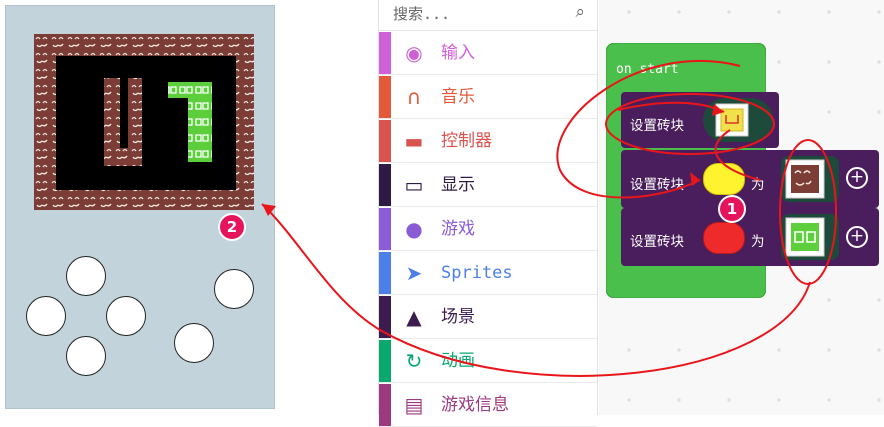 The height and width of the screenshot is (427, 884). What do you see at coordinates (466, 141) in the screenshot?
I see `category-label: 控制器` at bounding box center [466, 141].